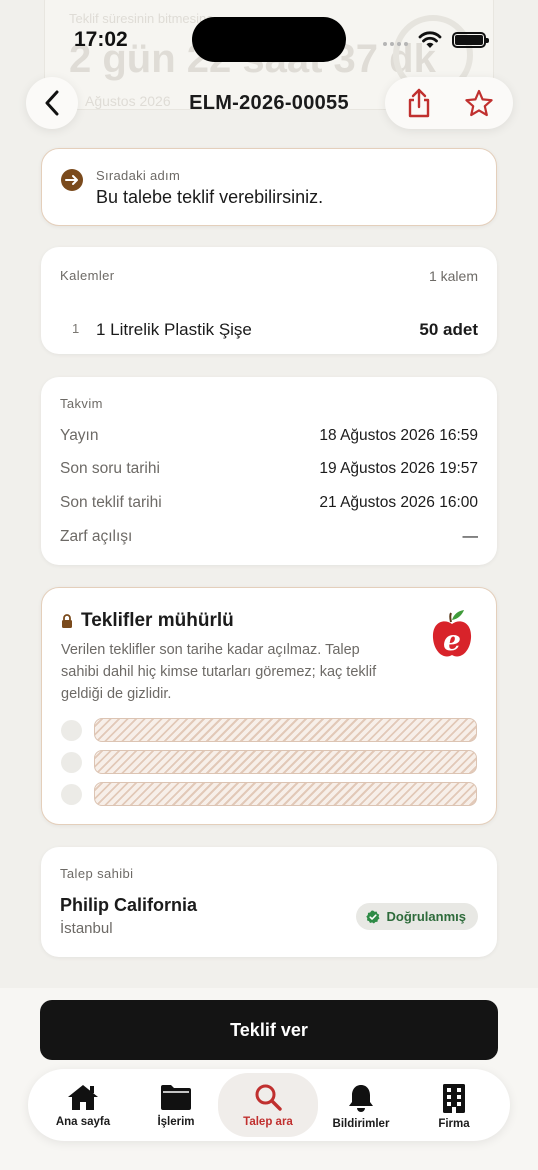 Image resolution: width=538 pixels, height=1170 pixels. I want to click on tab-home: Ana sayfa, so click(83, 1105).